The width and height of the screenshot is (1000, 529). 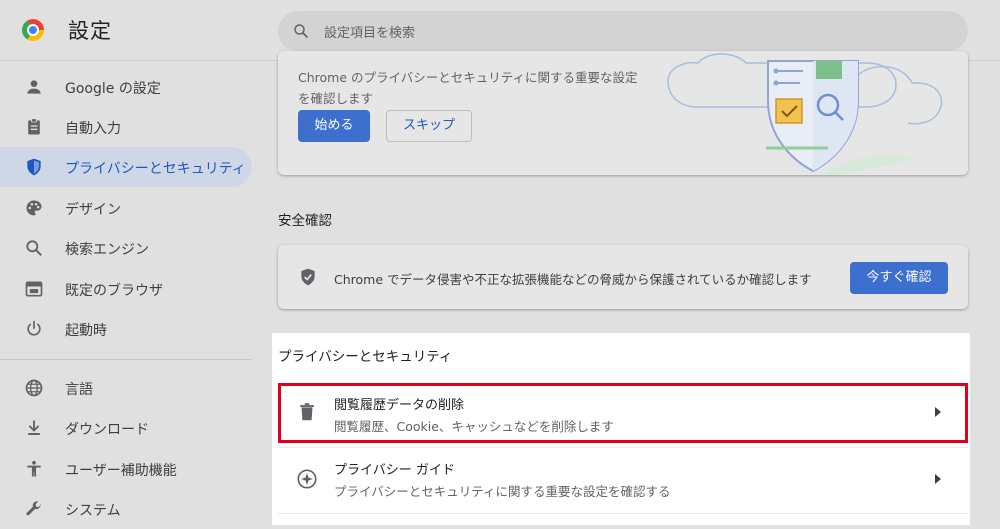 I want to click on chrome-logo-icon, so click(x=33, y=30).